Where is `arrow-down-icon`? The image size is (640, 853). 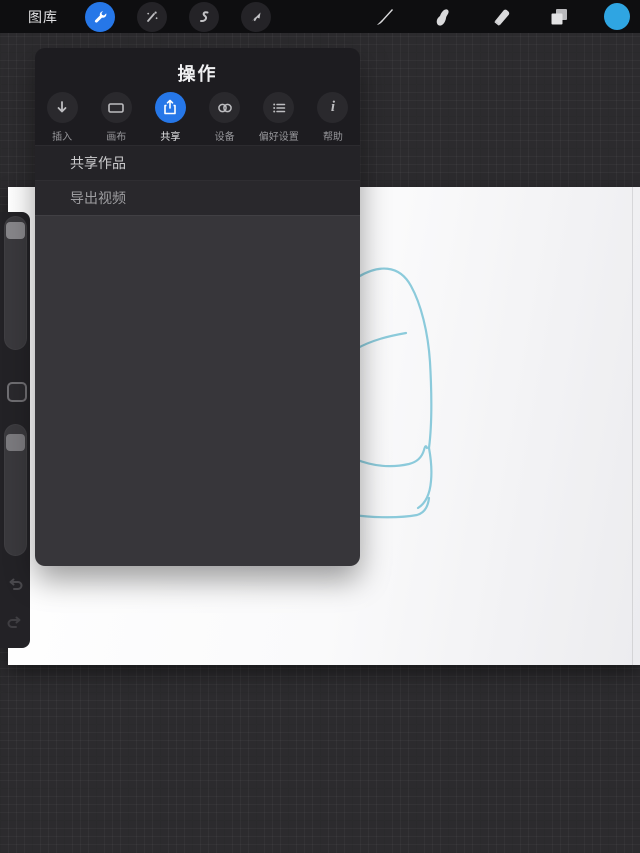 arrow-down-icon is located at coordinates (62, 108).